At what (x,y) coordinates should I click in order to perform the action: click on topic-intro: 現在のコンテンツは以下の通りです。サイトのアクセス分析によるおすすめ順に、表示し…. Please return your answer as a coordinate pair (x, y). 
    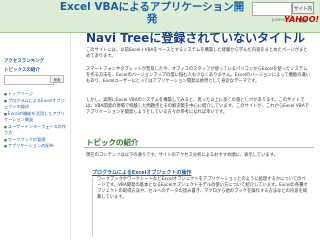
    Looking at the image, I should click on (182, 155).